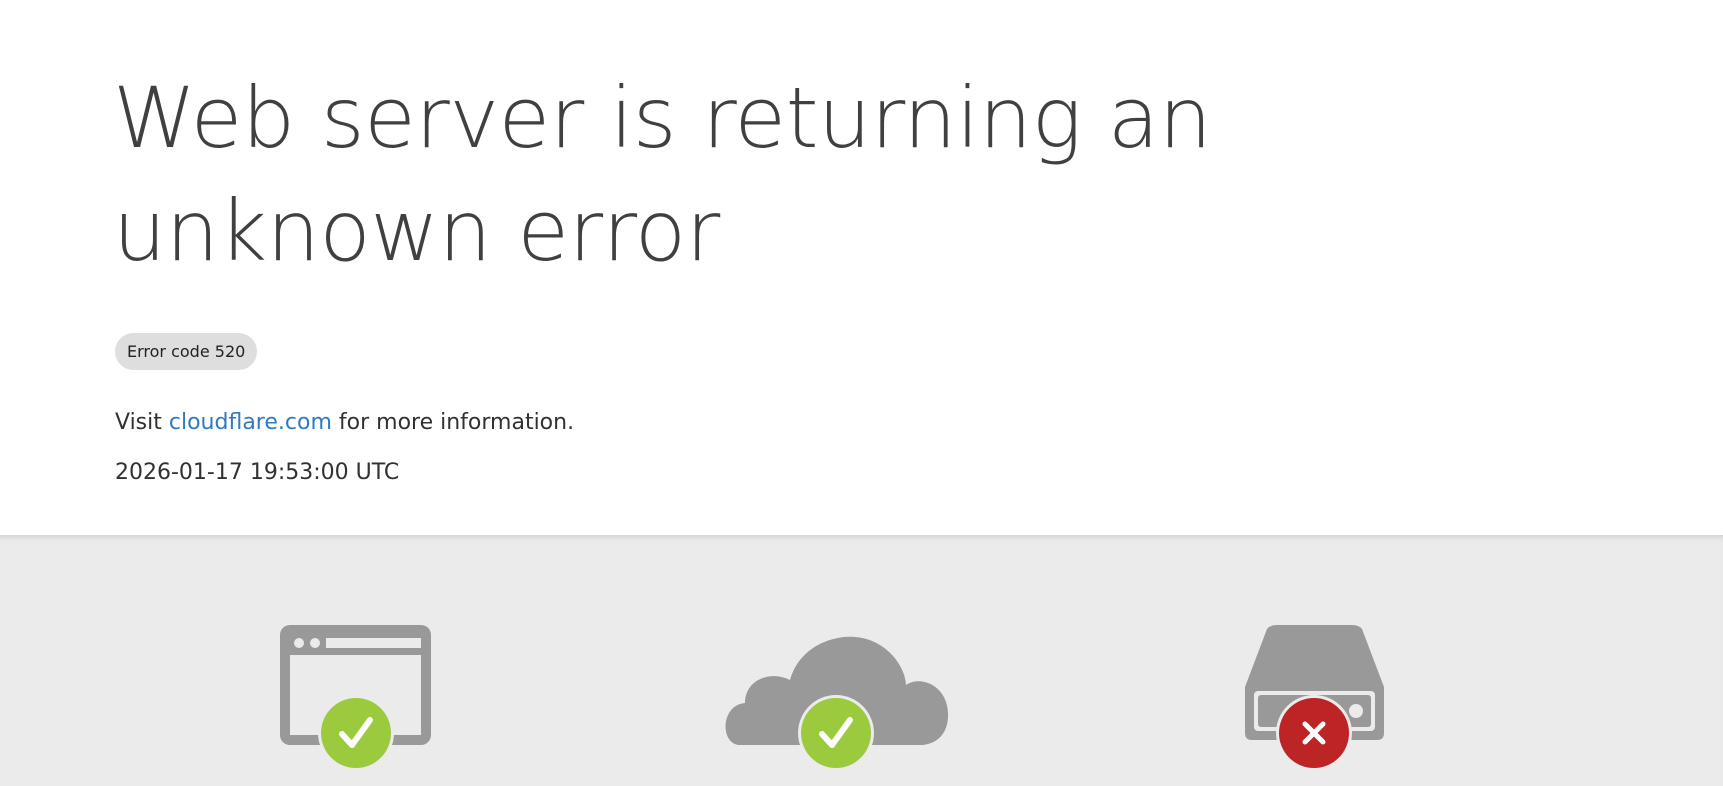 This screenshot has height=786, width=1723. I want to click on timestamp: 2026-01-17 19:53:00 UTC, so click(257, 472).